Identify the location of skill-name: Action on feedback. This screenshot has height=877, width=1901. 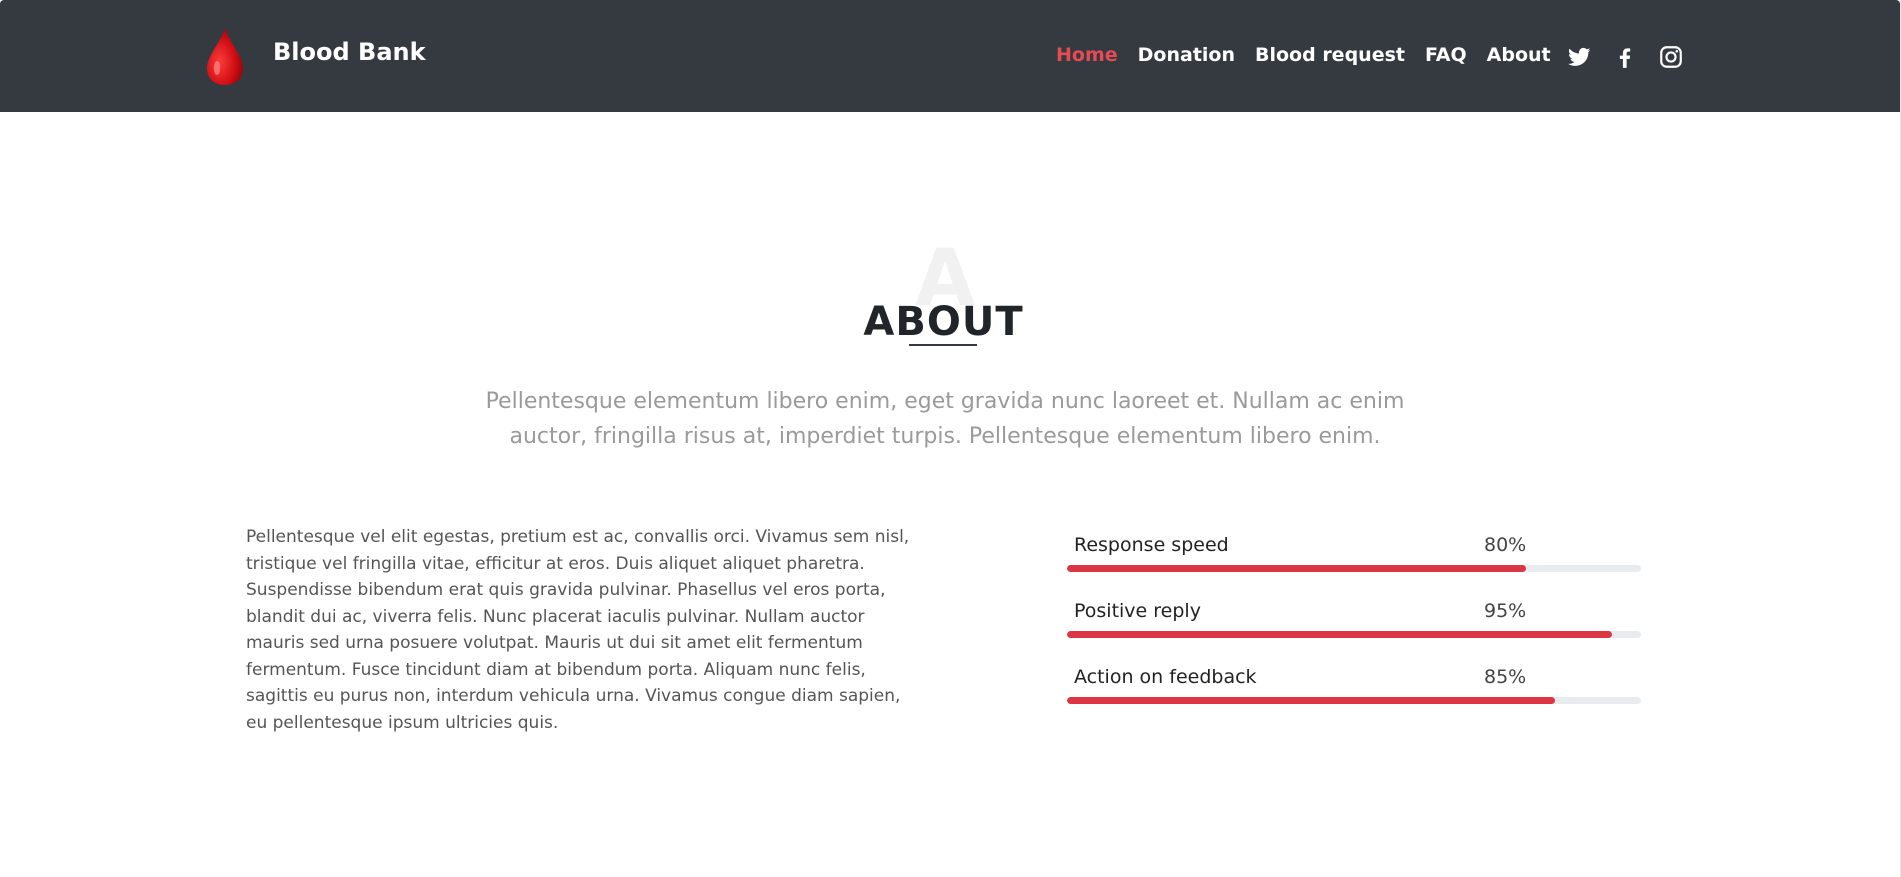
(1165, 677).